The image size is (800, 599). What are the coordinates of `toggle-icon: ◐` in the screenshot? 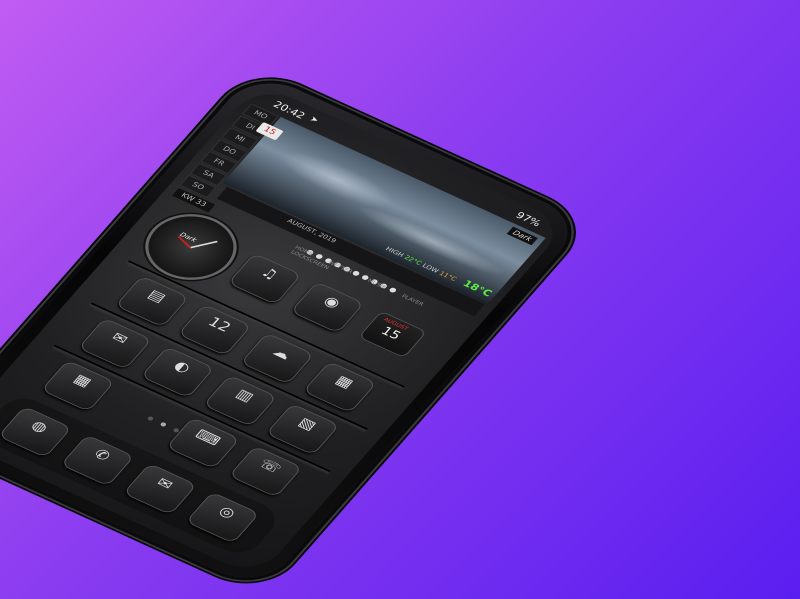 It's located at (182, 366).